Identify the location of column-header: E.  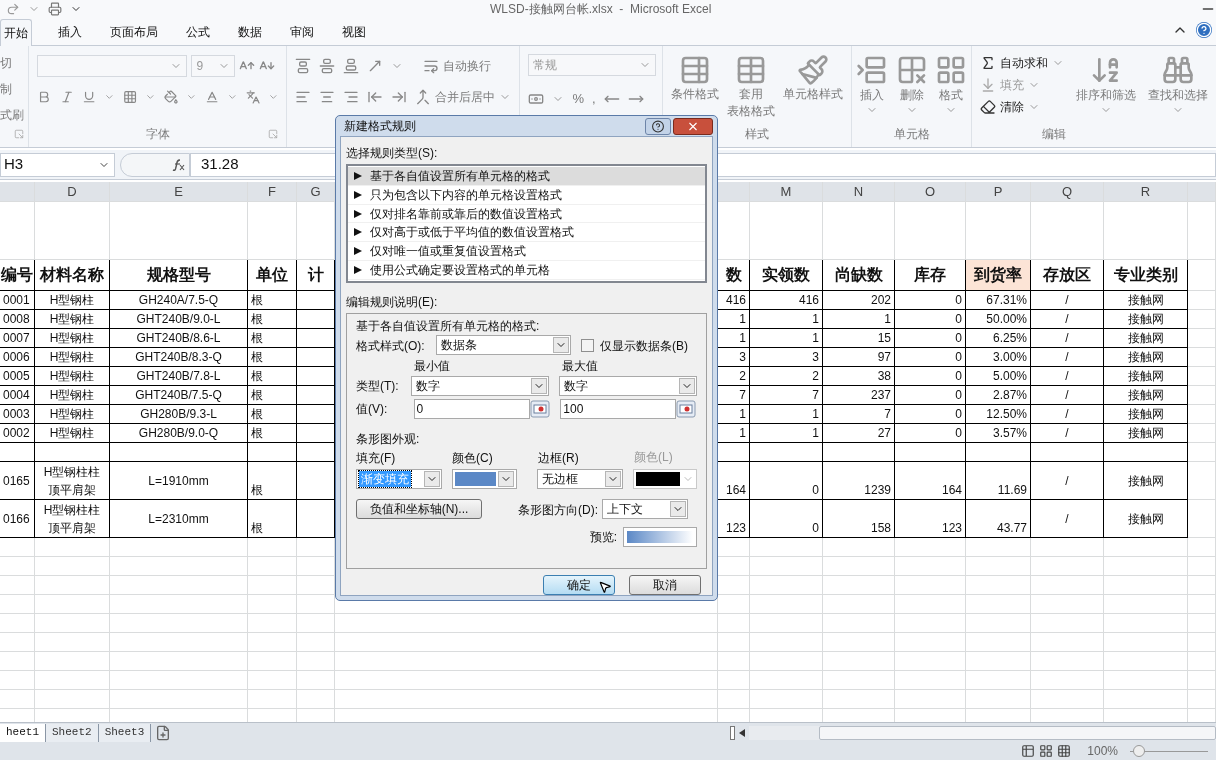
(179, 192).